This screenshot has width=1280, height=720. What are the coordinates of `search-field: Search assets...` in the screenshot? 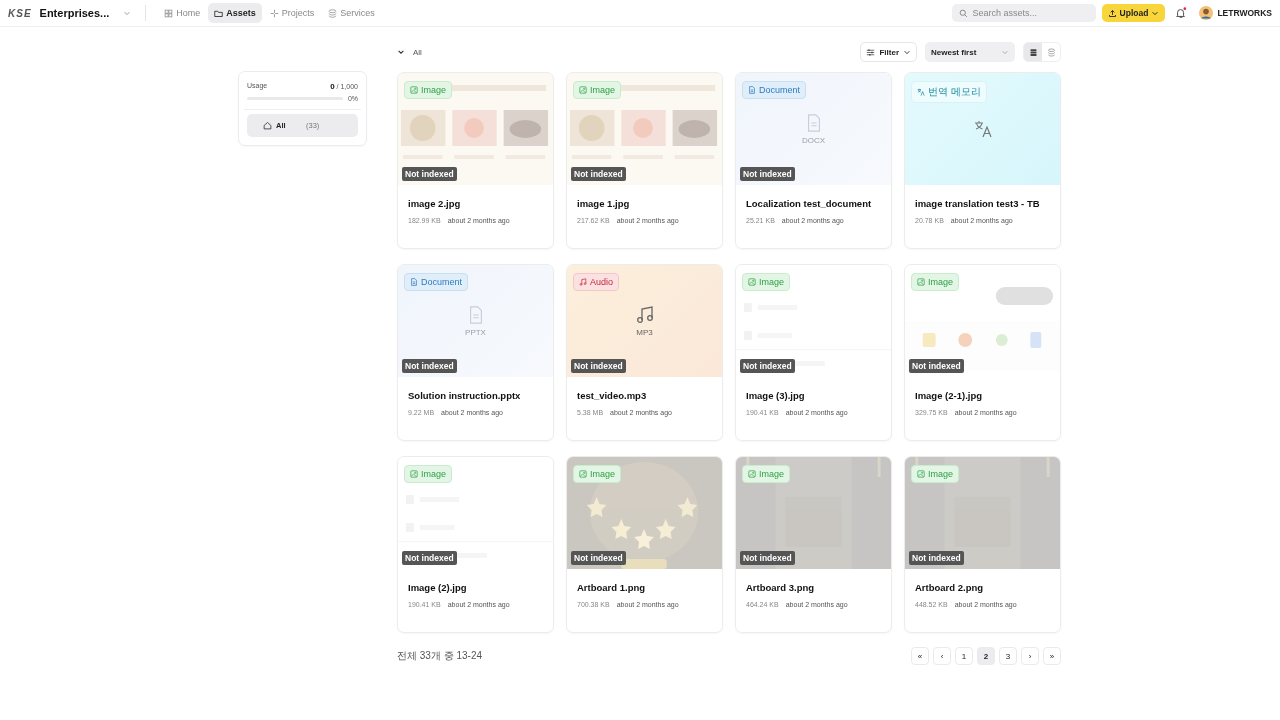 It's located at (1023, 13).